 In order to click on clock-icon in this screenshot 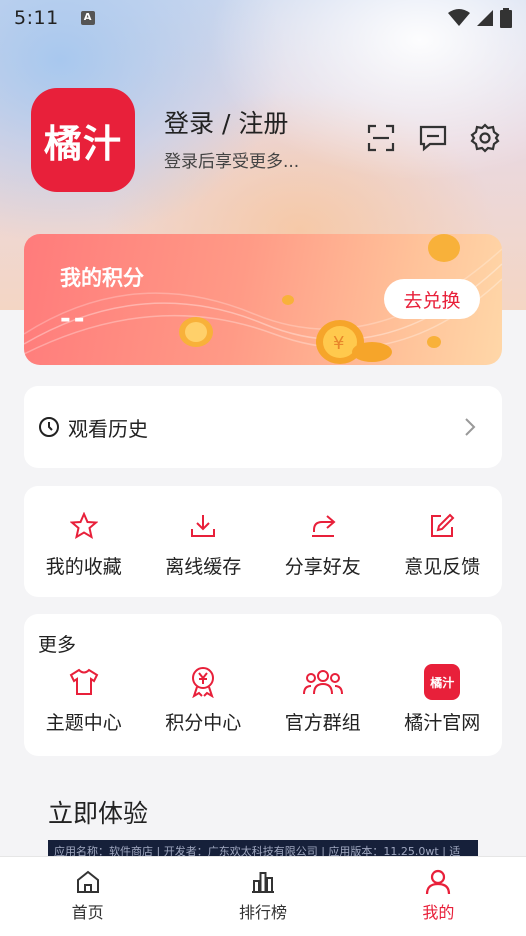, I will do `click(49, 427)`.